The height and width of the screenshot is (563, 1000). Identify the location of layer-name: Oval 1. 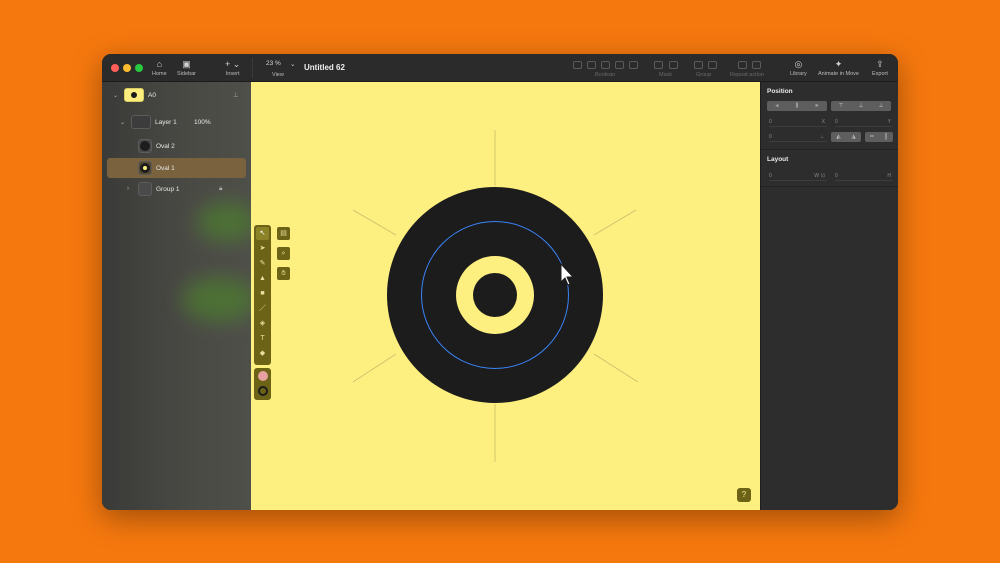
(165, 168).